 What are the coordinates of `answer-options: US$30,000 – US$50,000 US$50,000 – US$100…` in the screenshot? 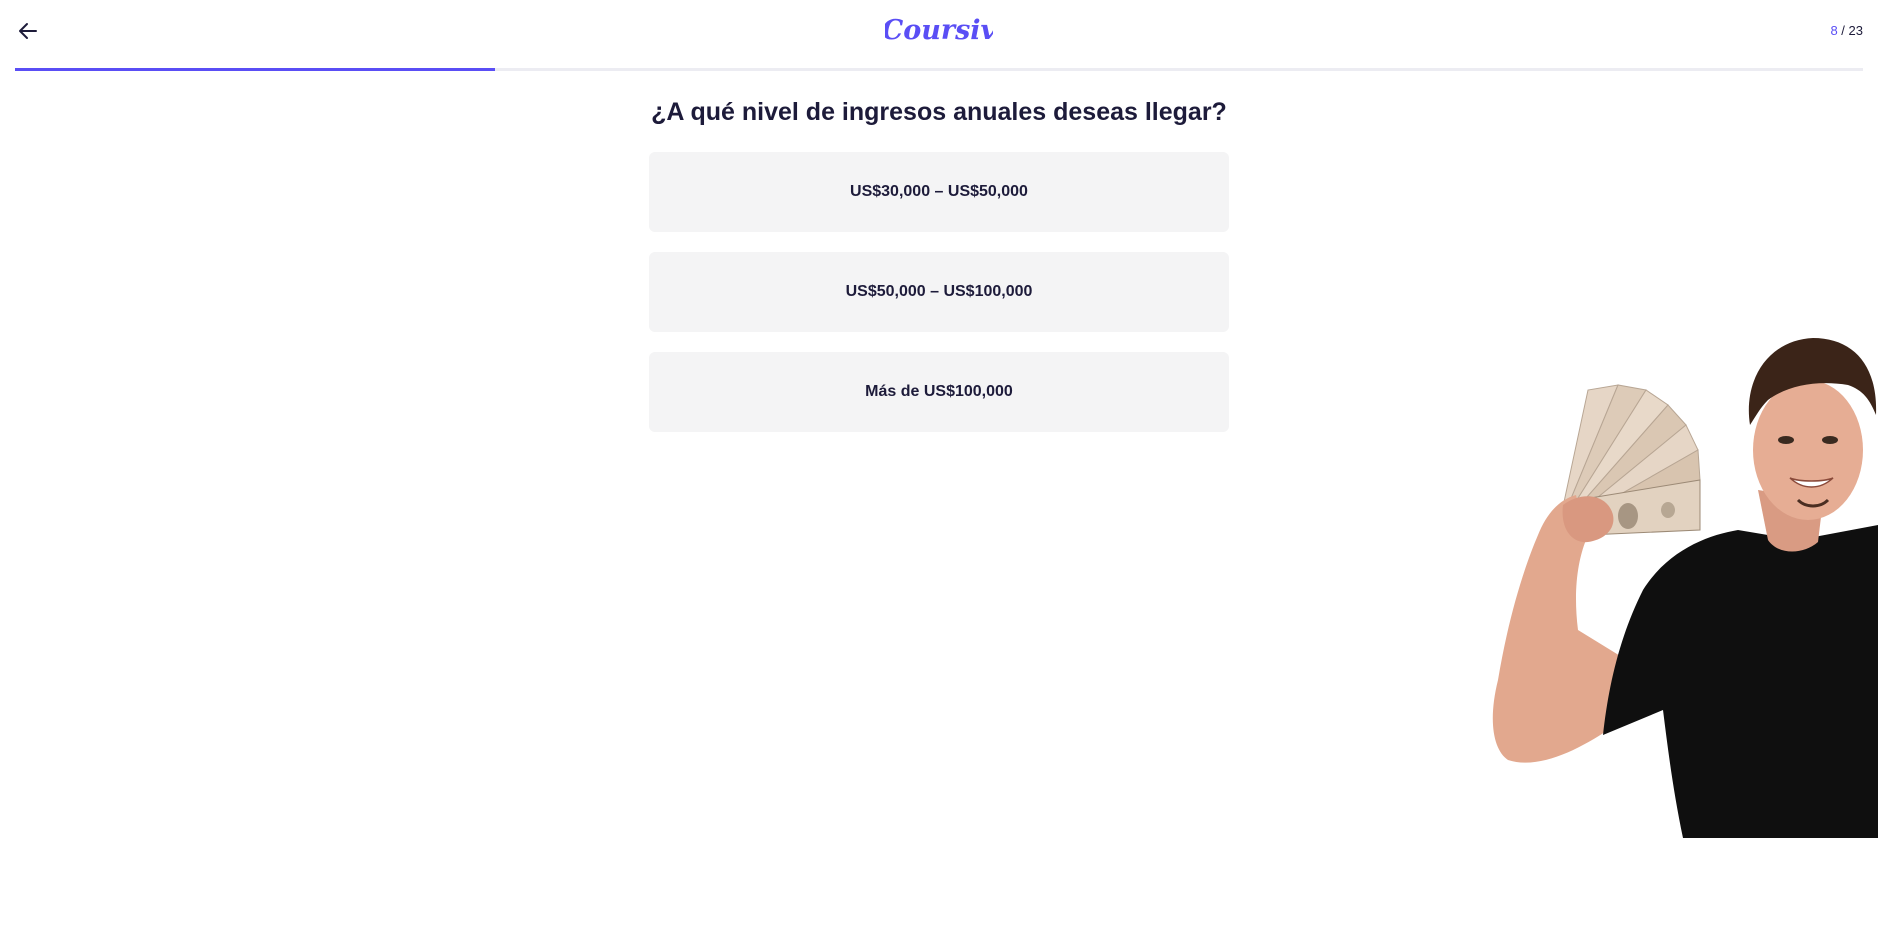 It's located at (939, 302).